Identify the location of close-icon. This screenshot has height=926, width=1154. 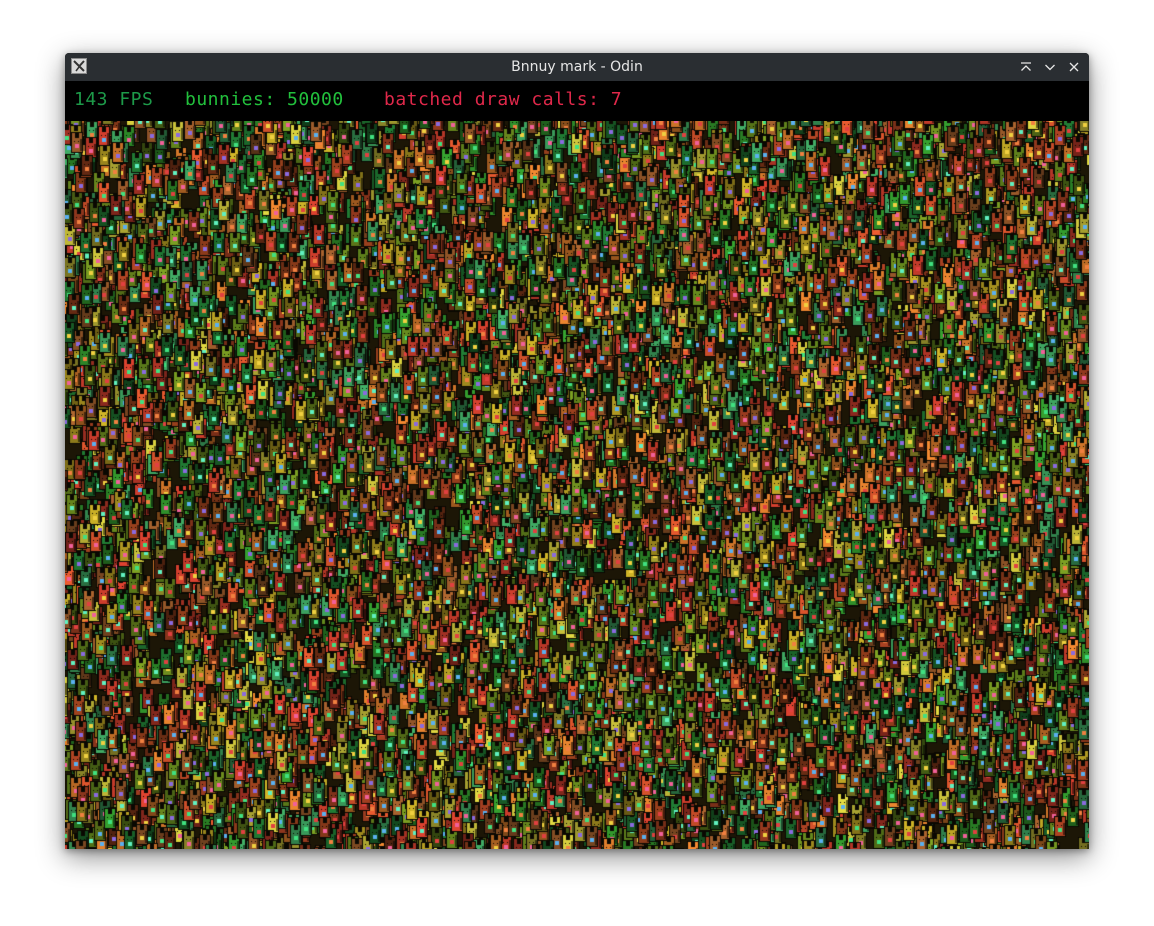
(1074, 67).